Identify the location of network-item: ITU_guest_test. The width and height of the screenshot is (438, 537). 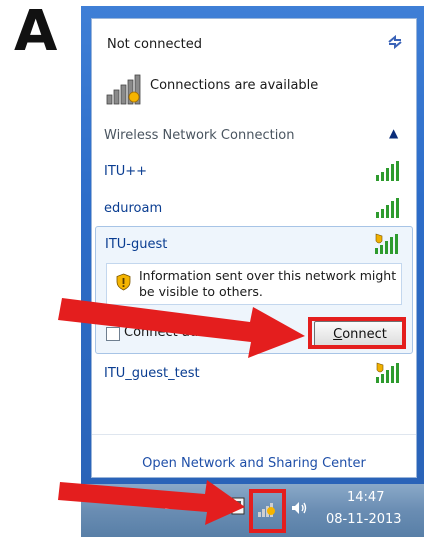
(152, 373).